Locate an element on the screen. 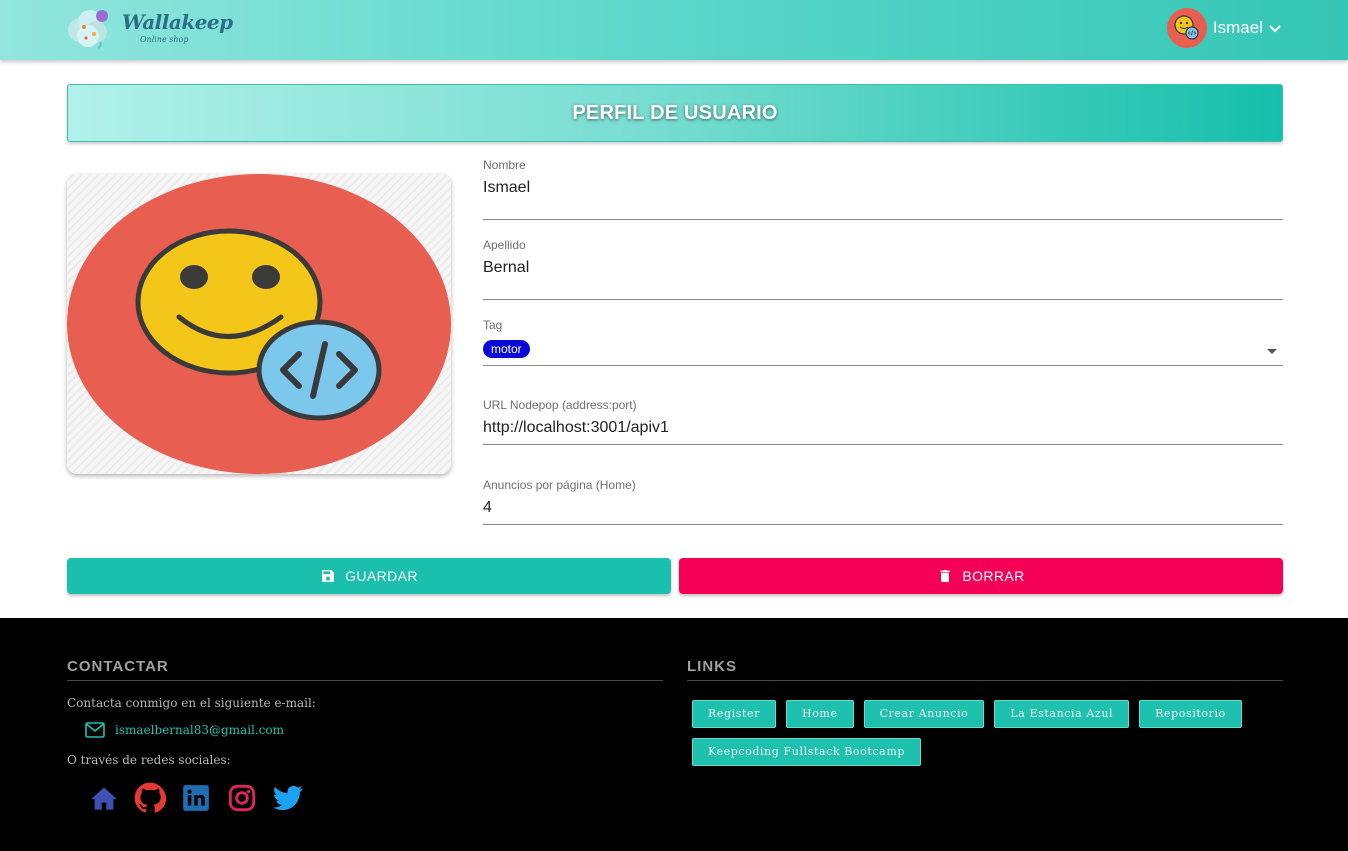  dropdown-arrow-icon is located at coordinates (1272, 351).